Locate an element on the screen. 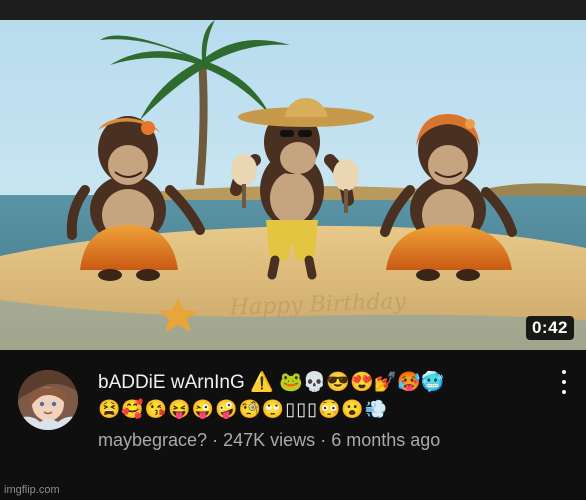 The width and height of the screenshot is (586, 500). view-count: 247K views is located at coordinates (269, 440).